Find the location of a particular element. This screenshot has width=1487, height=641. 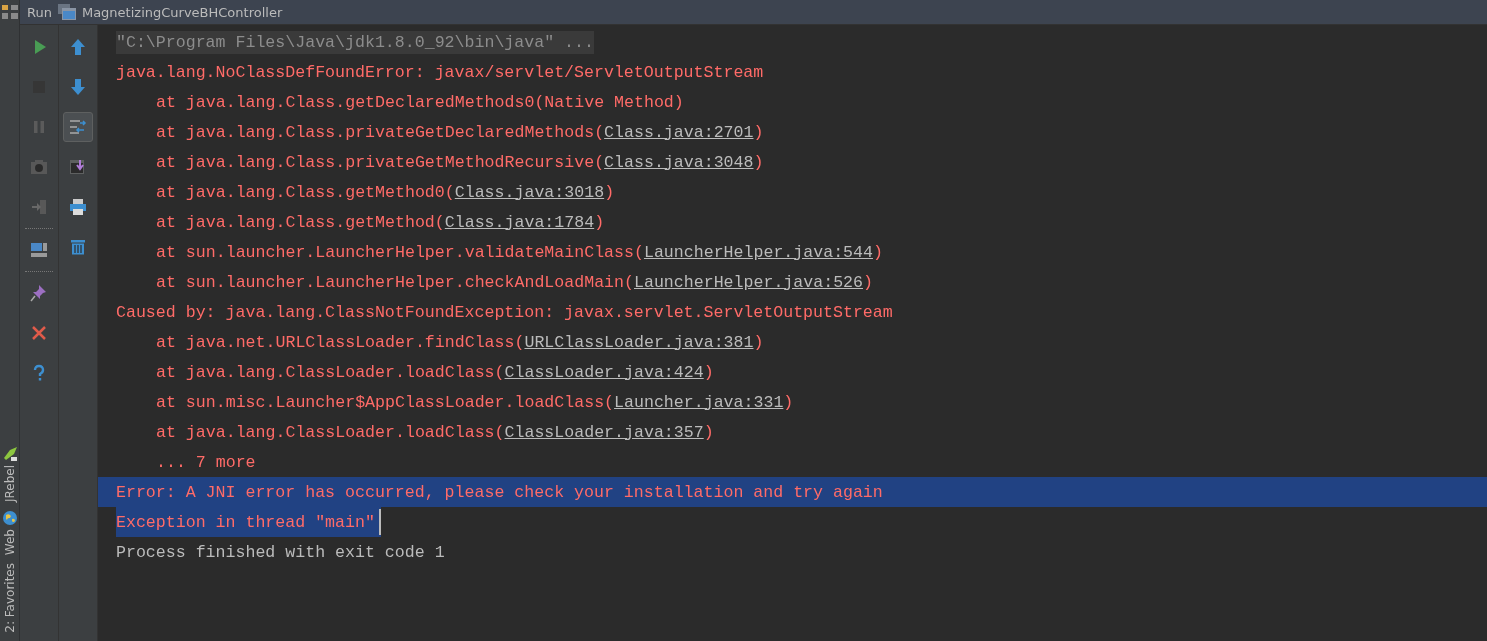

console-line: at java.lang.Class.privateGetDeclaredMethods( is located at coordinates (380, 132).